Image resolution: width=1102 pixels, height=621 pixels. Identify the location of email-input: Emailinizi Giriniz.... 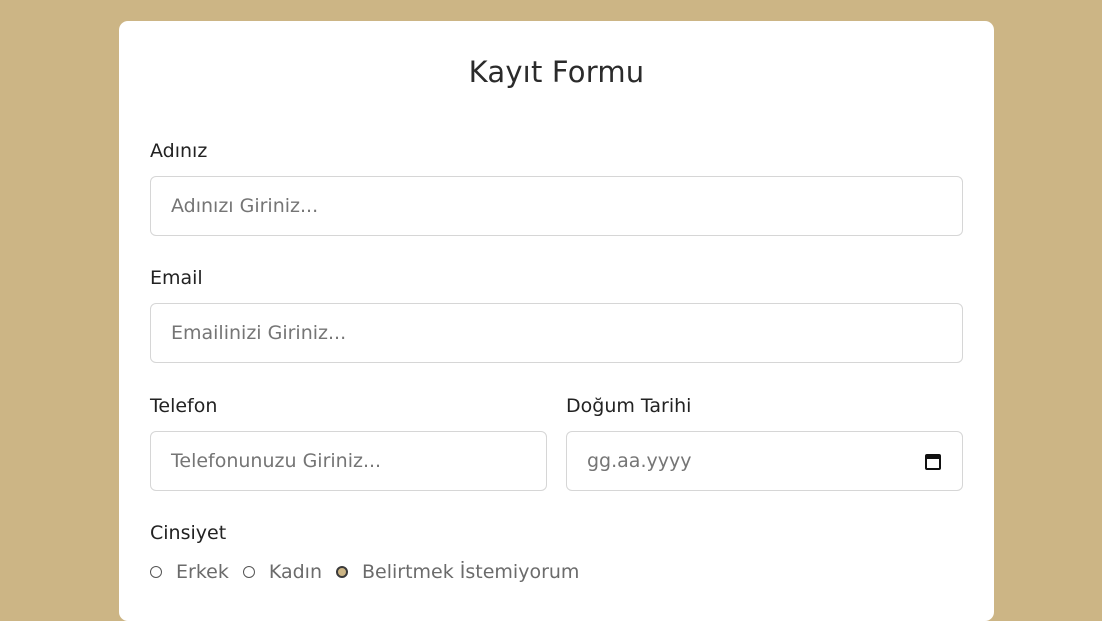
(556, 333).